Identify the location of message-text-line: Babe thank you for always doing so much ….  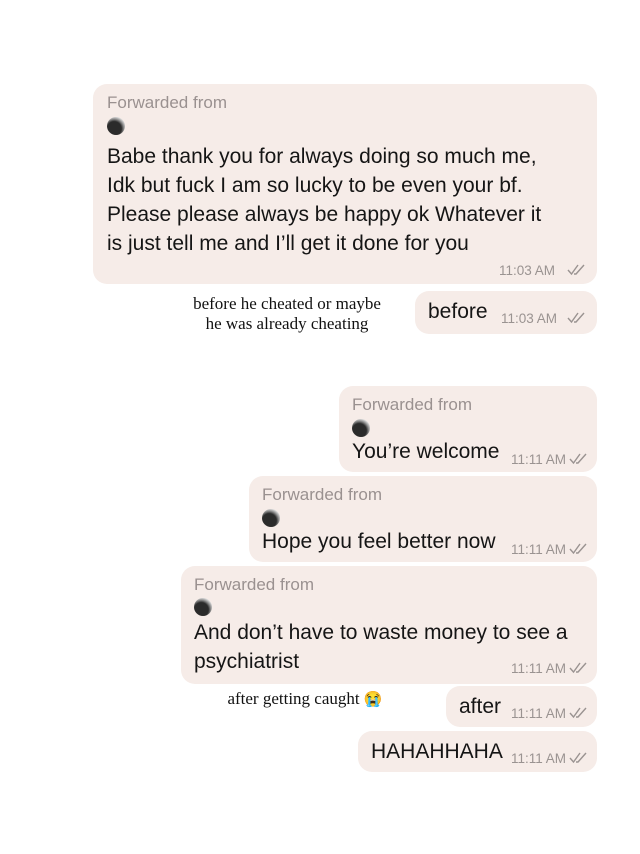
(322, 156).